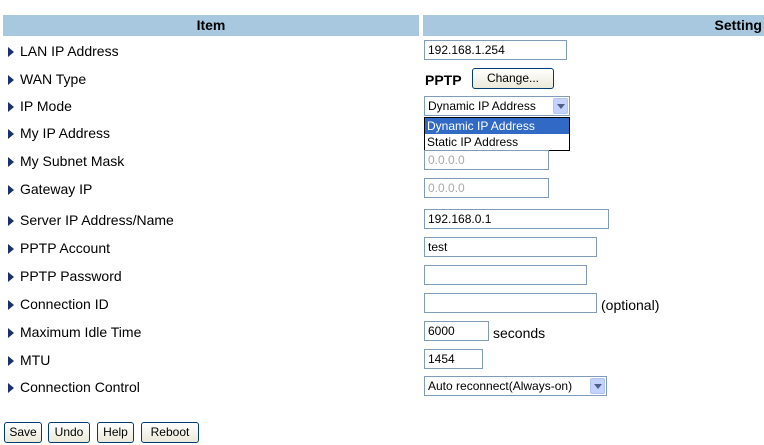 This screenshot has width=764, height=445. Describe the element at coordinates (56, 189) in the screenshot. I see `label-text: Gateway IP` at that location.